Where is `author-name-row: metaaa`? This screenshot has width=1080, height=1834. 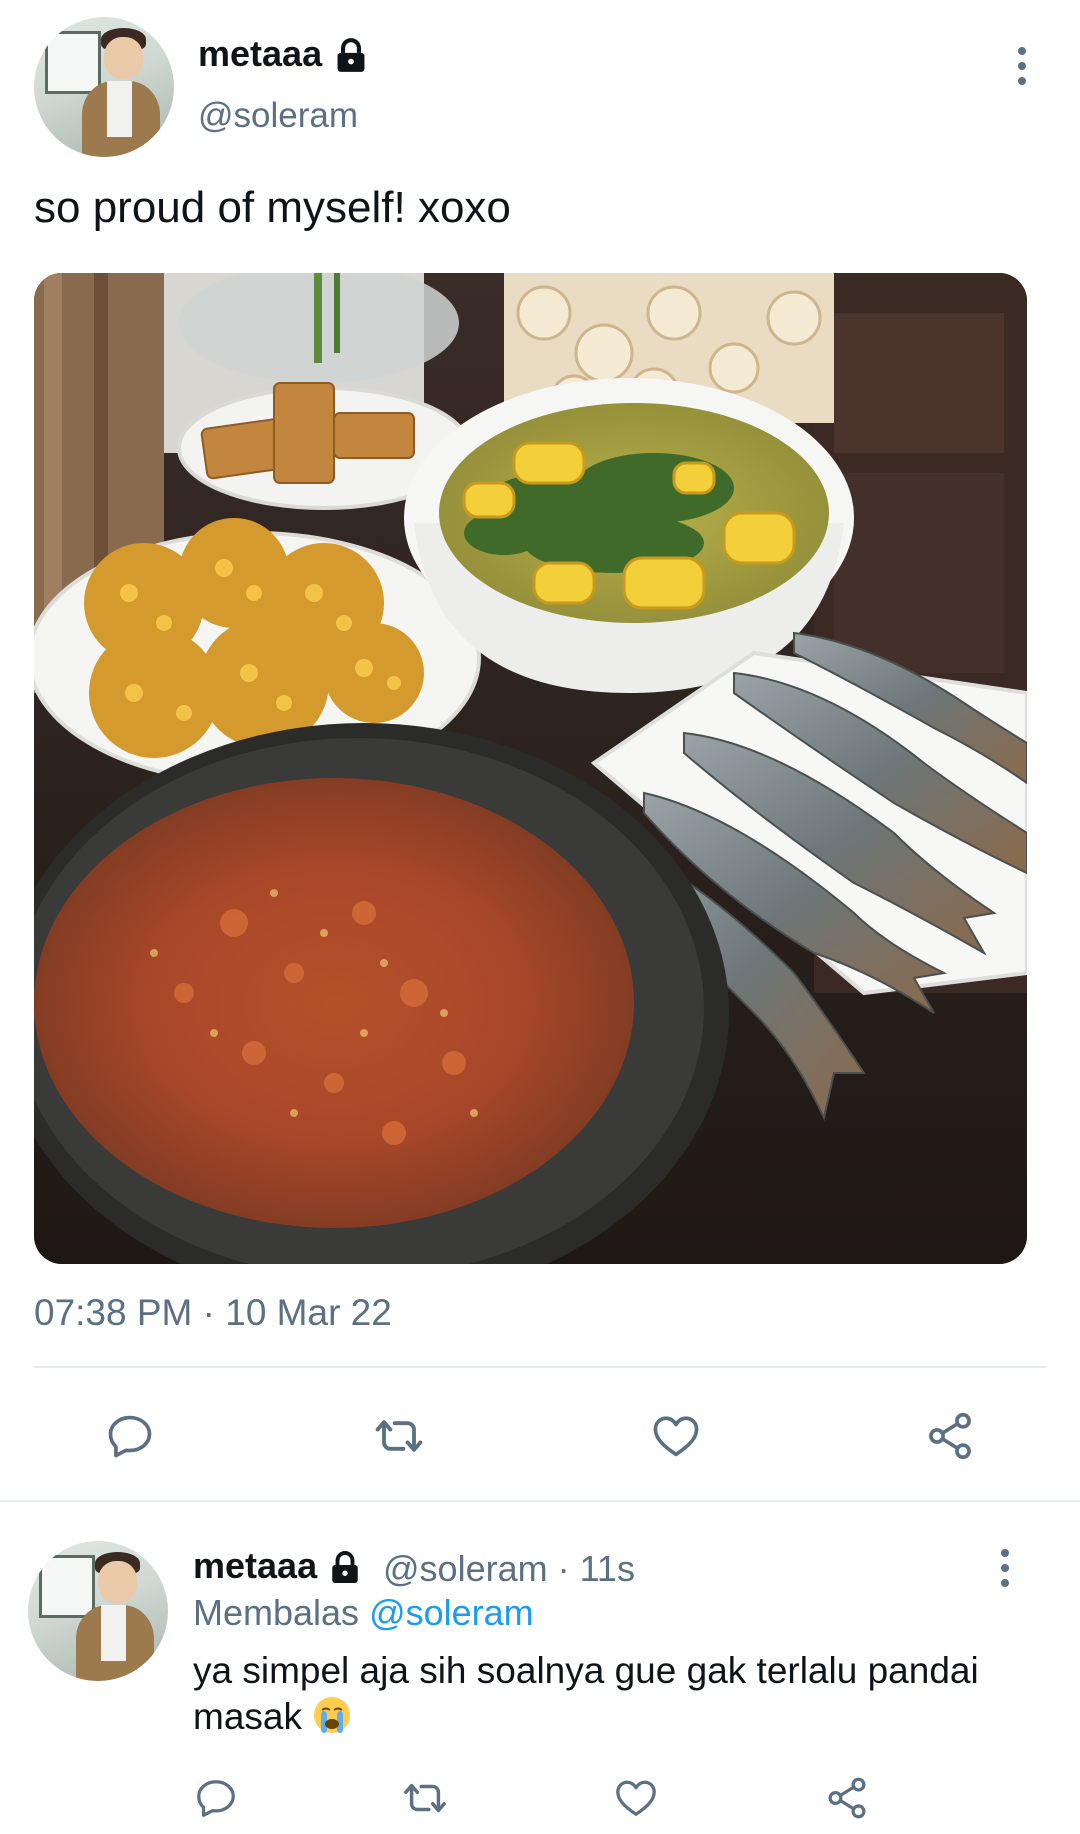 author-name-row: metaaa is located at coordinates (284, 54).